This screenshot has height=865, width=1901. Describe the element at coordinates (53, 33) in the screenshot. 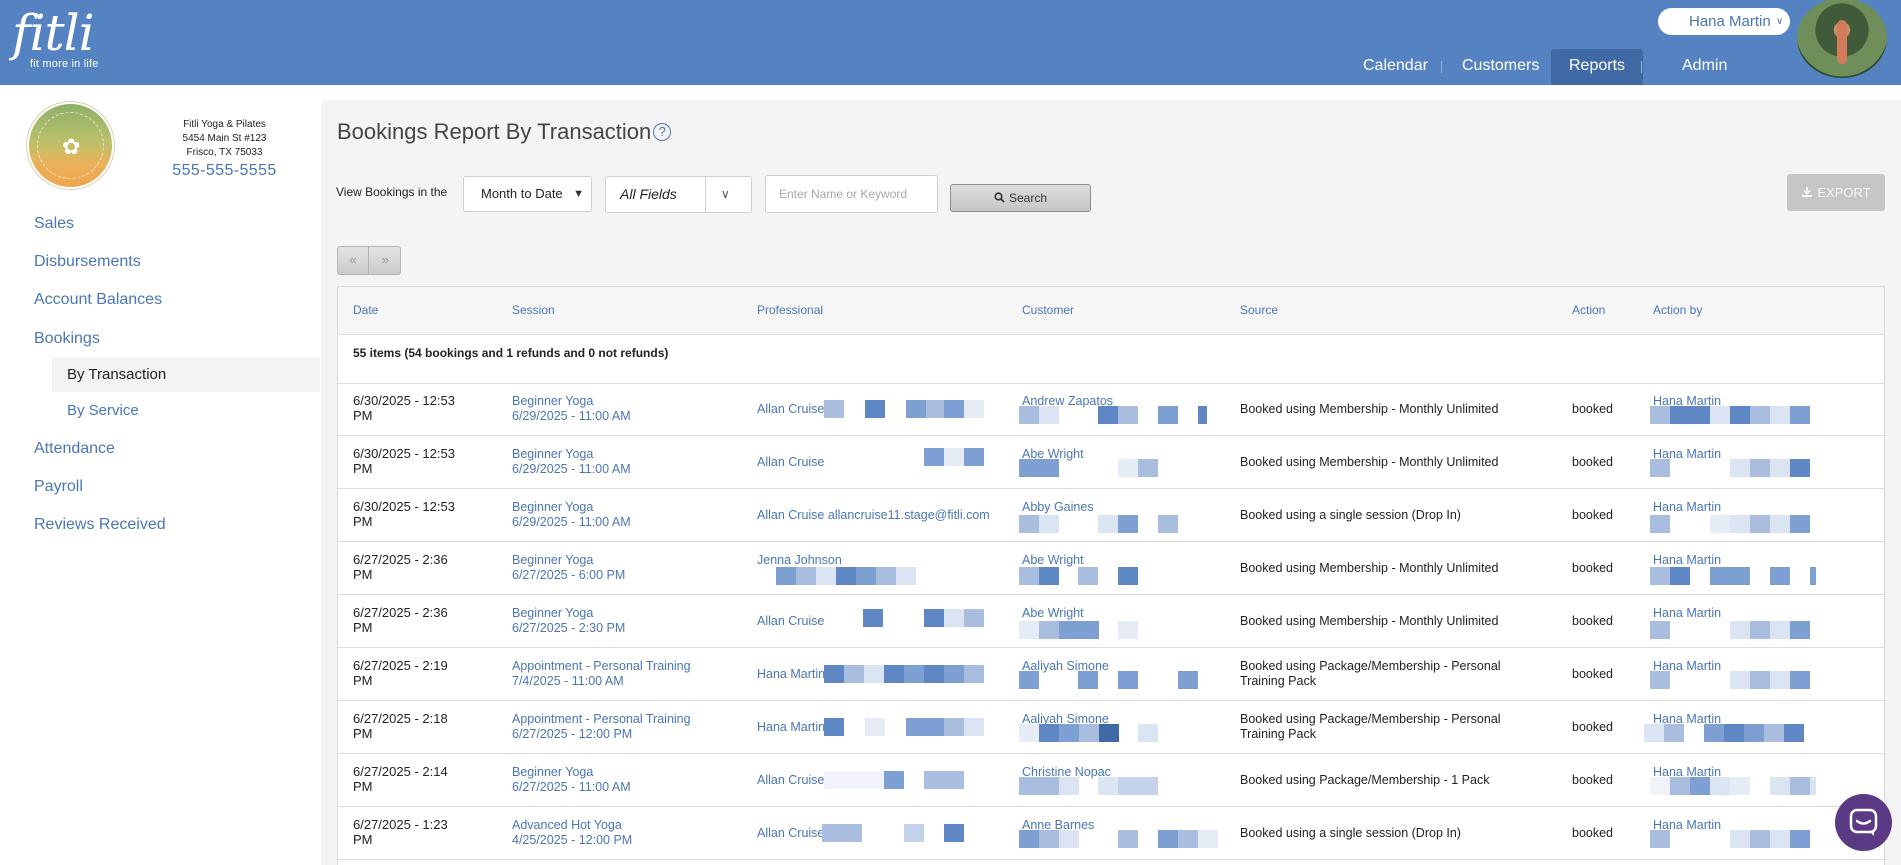

I see `logo-wordmark: fitli` at that location.